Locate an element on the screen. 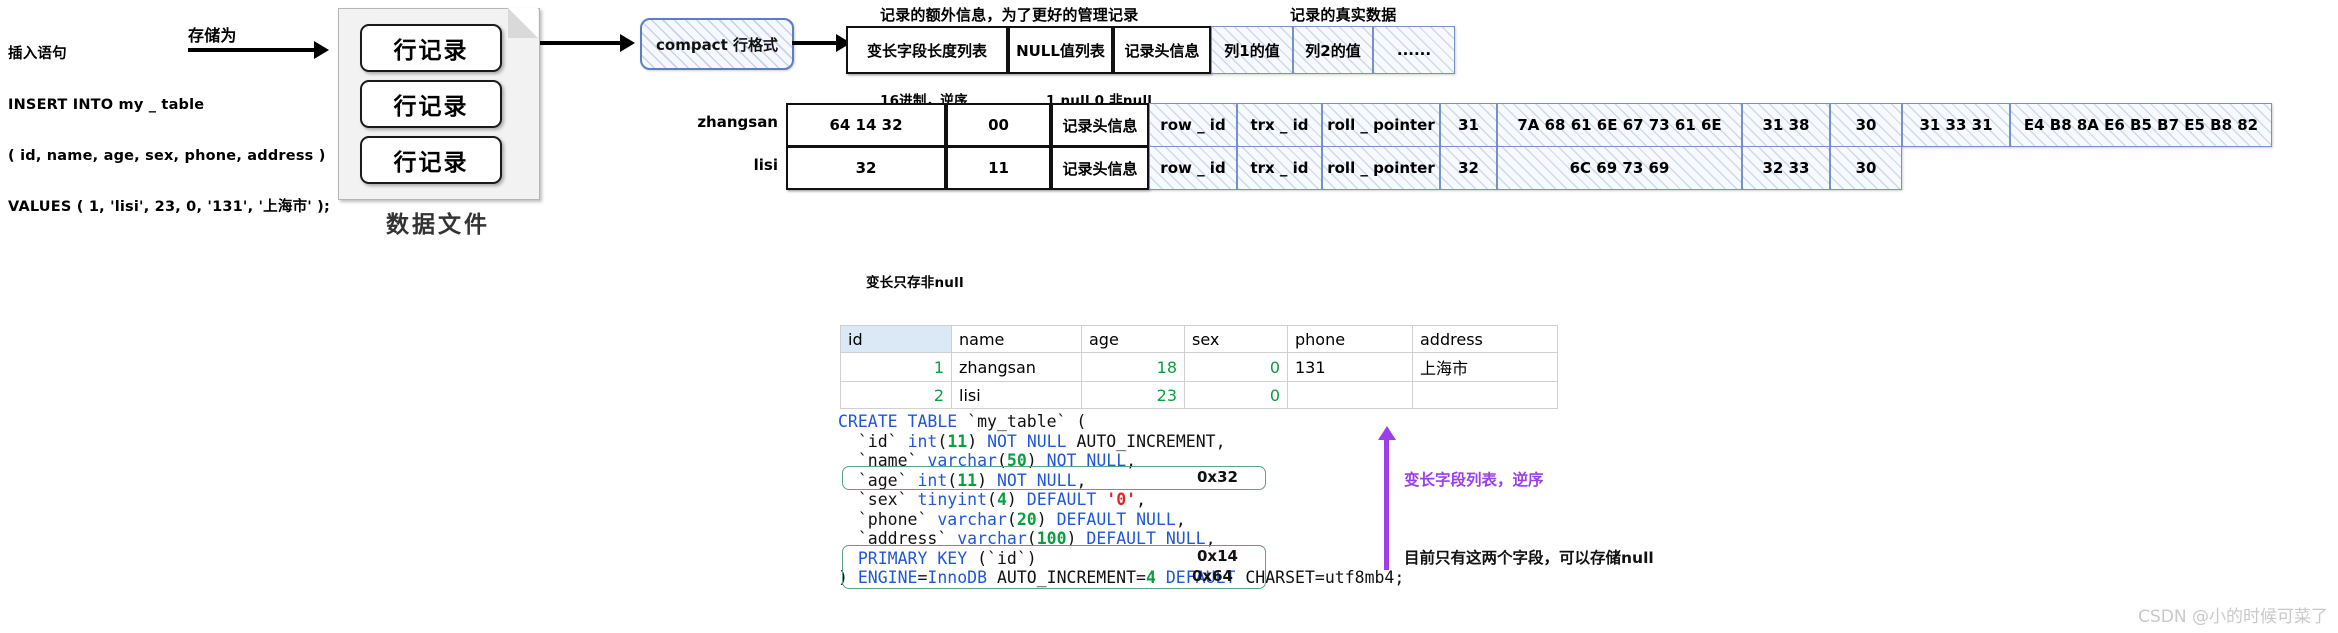 Image resolution: width=2338 pixels, height=633 pixels. format-strip-cell-label: 记录头信息 is located at coordinates (1162, 50).